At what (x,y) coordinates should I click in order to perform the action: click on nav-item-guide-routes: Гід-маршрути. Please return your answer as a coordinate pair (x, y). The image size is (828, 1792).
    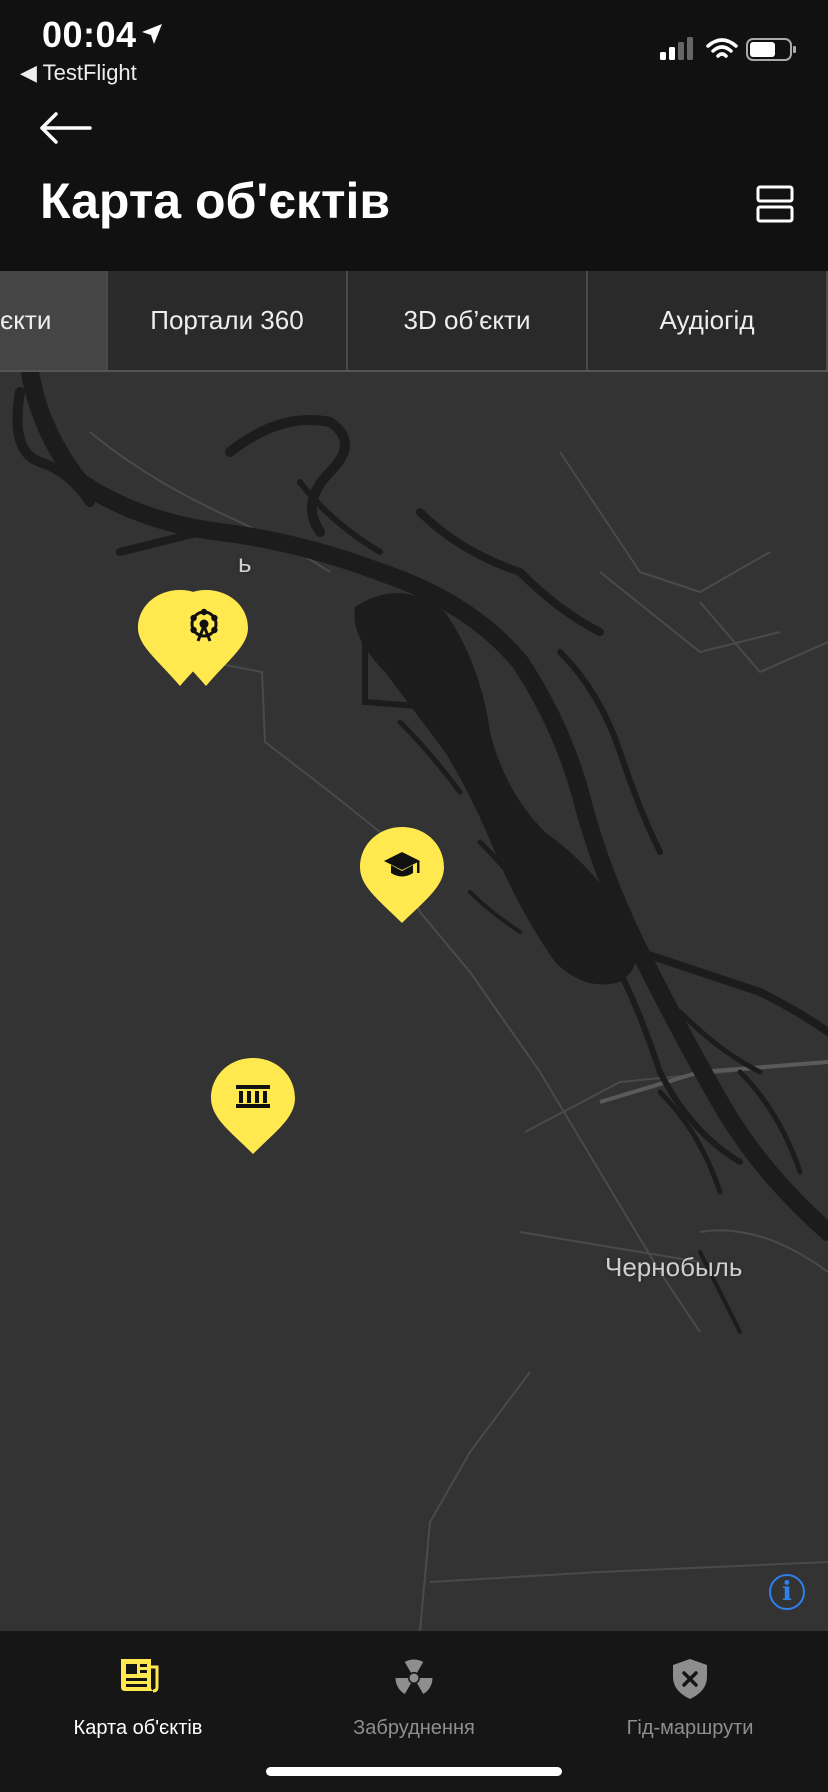
    Looking at the image, I should click on (690, 1691).